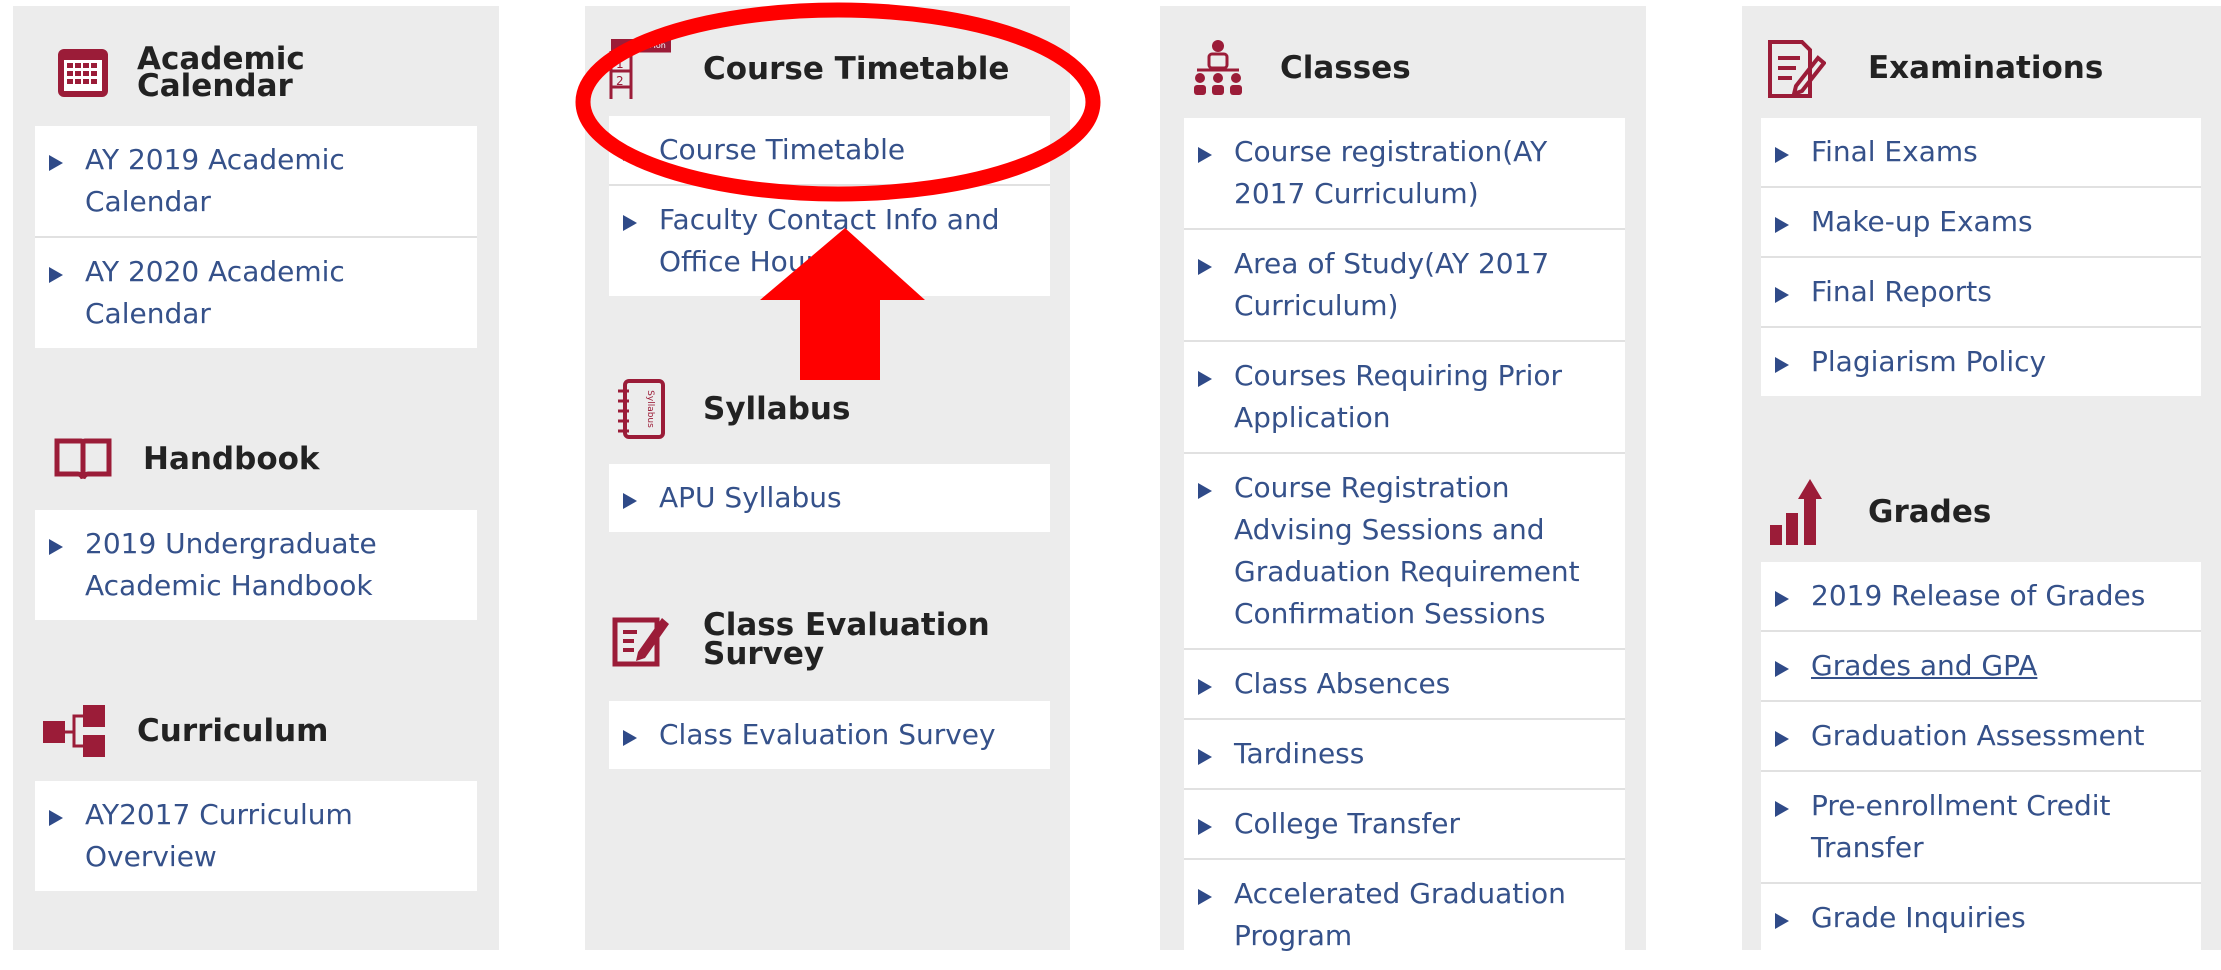 The height and width of the screenshot is (970, 2221). I want to click on link-label: Courses Requiring Prior Application, so click(1398, 396).